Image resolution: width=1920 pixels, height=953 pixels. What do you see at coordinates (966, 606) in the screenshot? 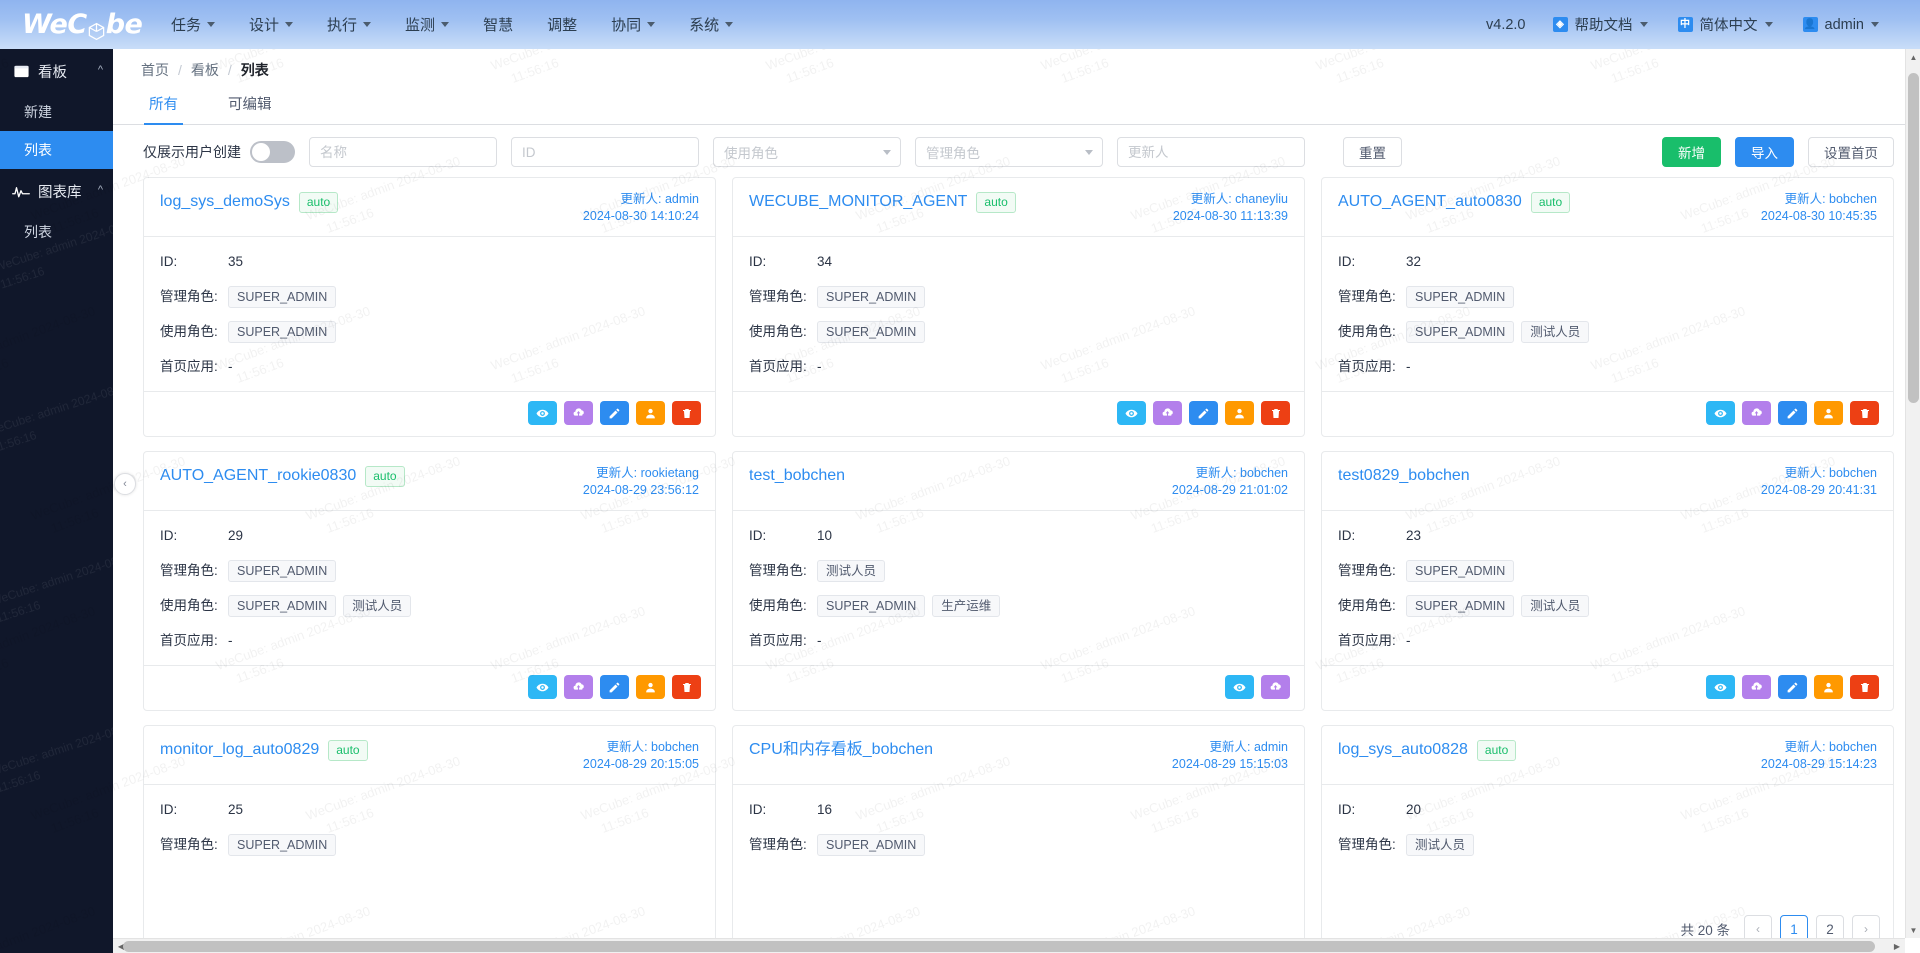
I see `role-chip: 生产运维` at bounding box center [966, 606].